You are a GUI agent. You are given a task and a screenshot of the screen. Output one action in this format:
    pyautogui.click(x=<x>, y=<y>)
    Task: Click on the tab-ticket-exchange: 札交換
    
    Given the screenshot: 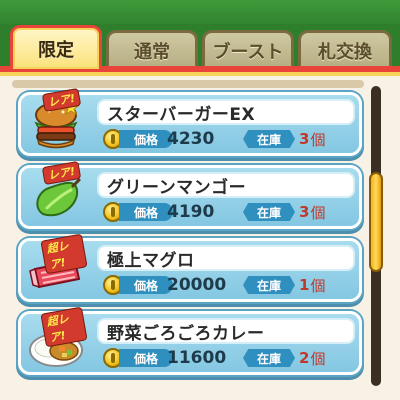 What is the action you would take?
    pyautogui.click(x=345, y=49)
    